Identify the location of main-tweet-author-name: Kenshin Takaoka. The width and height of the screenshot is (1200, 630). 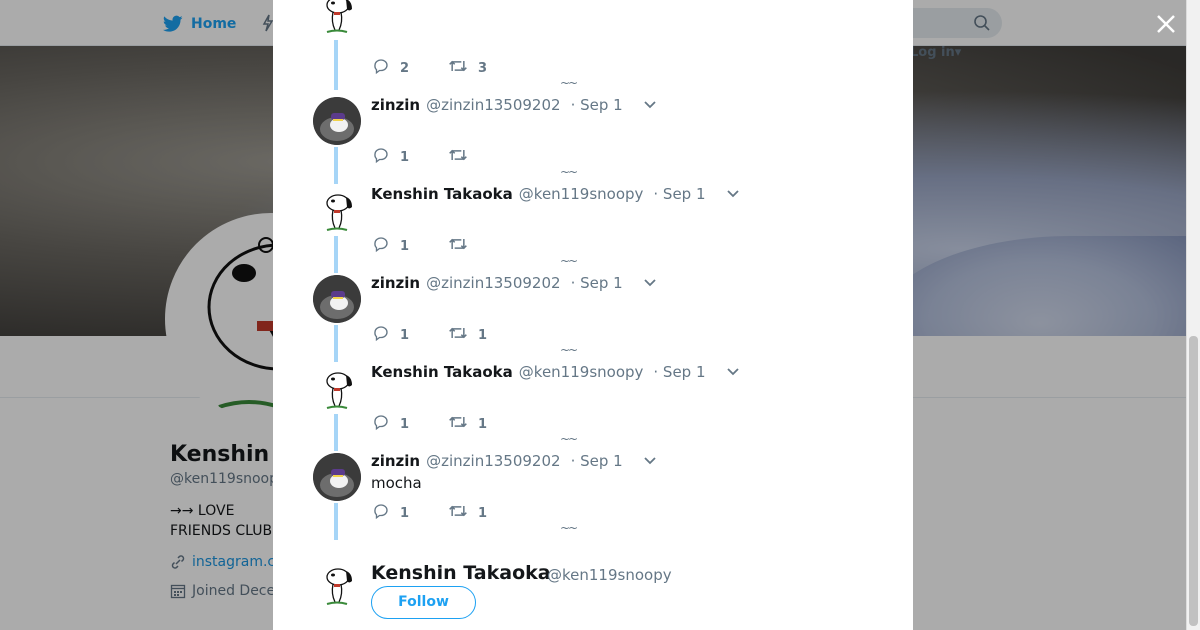
(461, 573).